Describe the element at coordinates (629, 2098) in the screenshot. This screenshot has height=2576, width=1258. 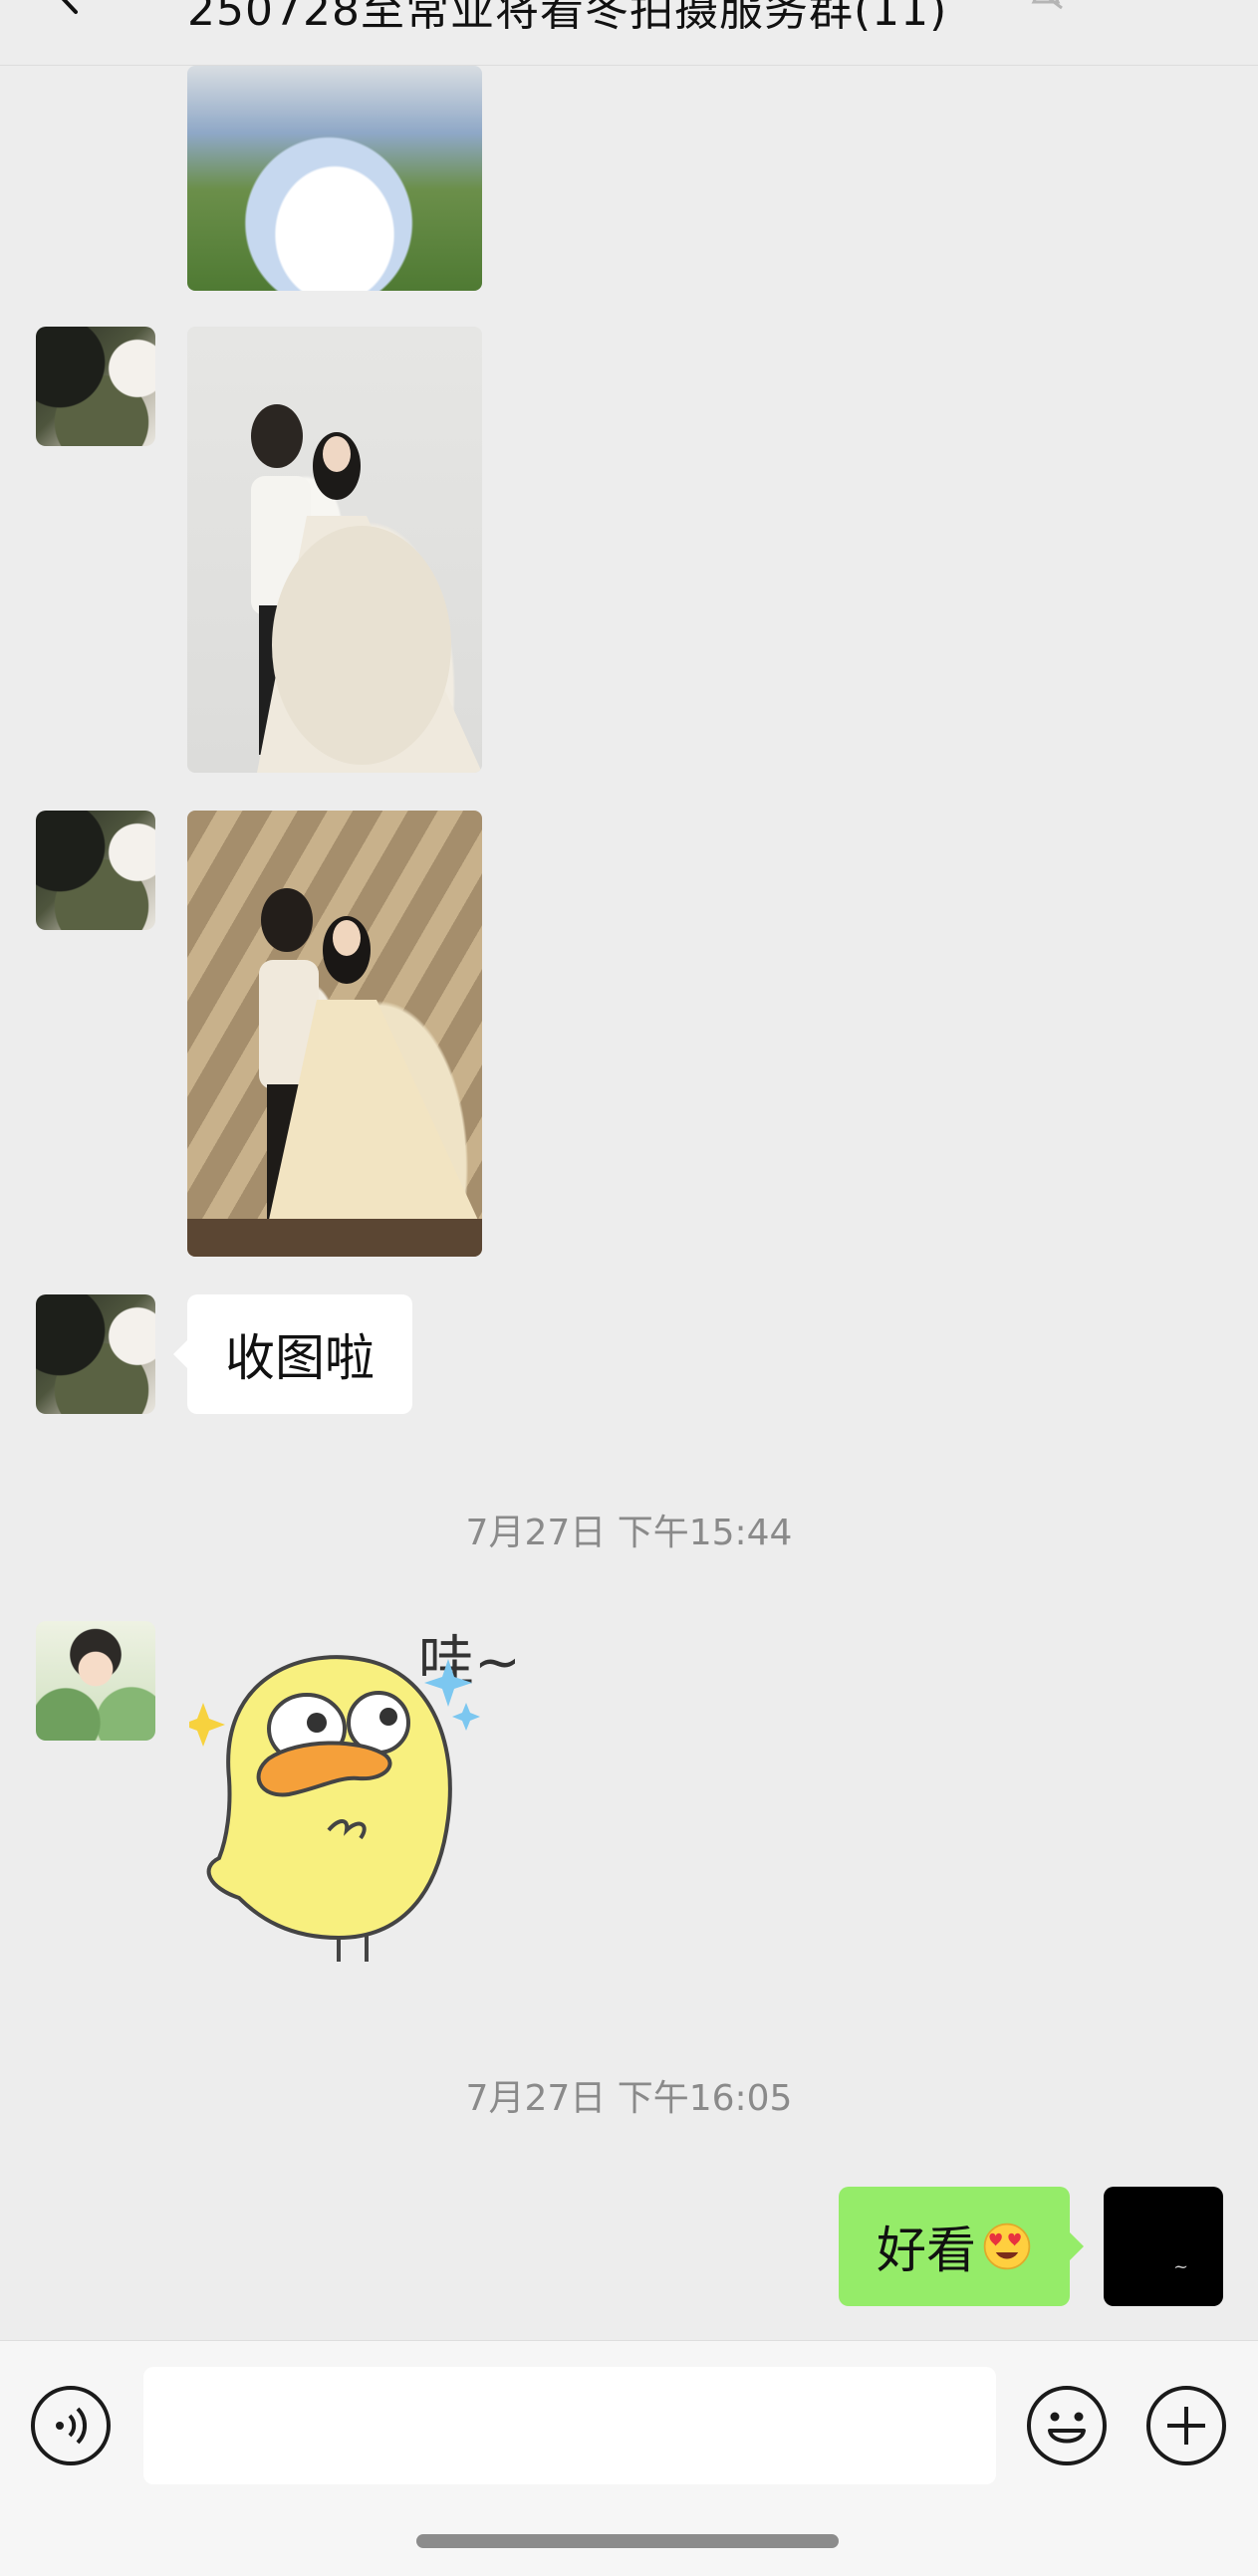
I see `timestamp: 7月27日 下午16:05` at that location.